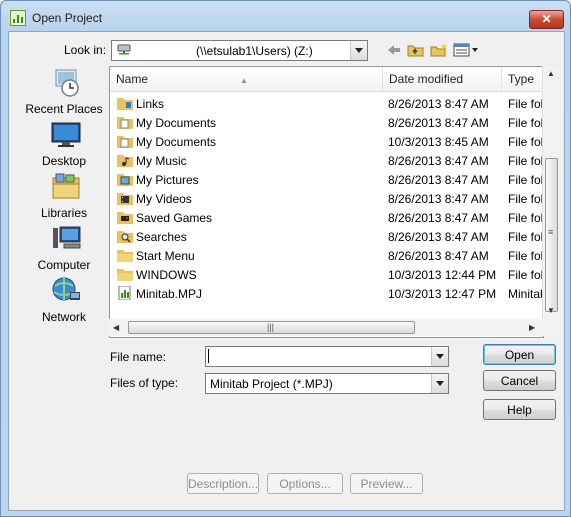  Describe the element at coordinates (66, 186) in the screenshot. I see `libraries-icon` at that location.